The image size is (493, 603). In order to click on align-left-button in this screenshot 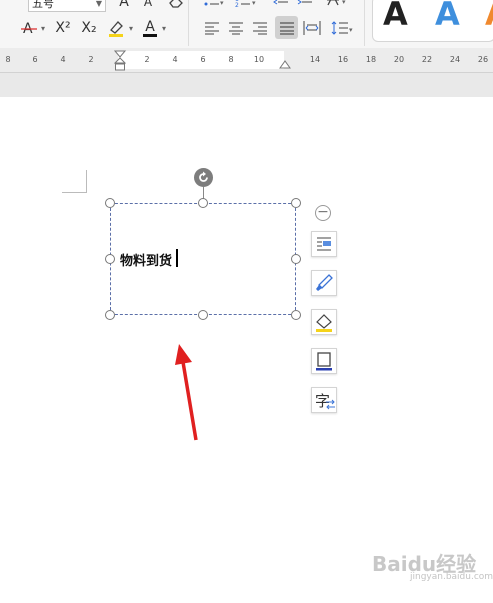, I will do `click(212, 28)`.